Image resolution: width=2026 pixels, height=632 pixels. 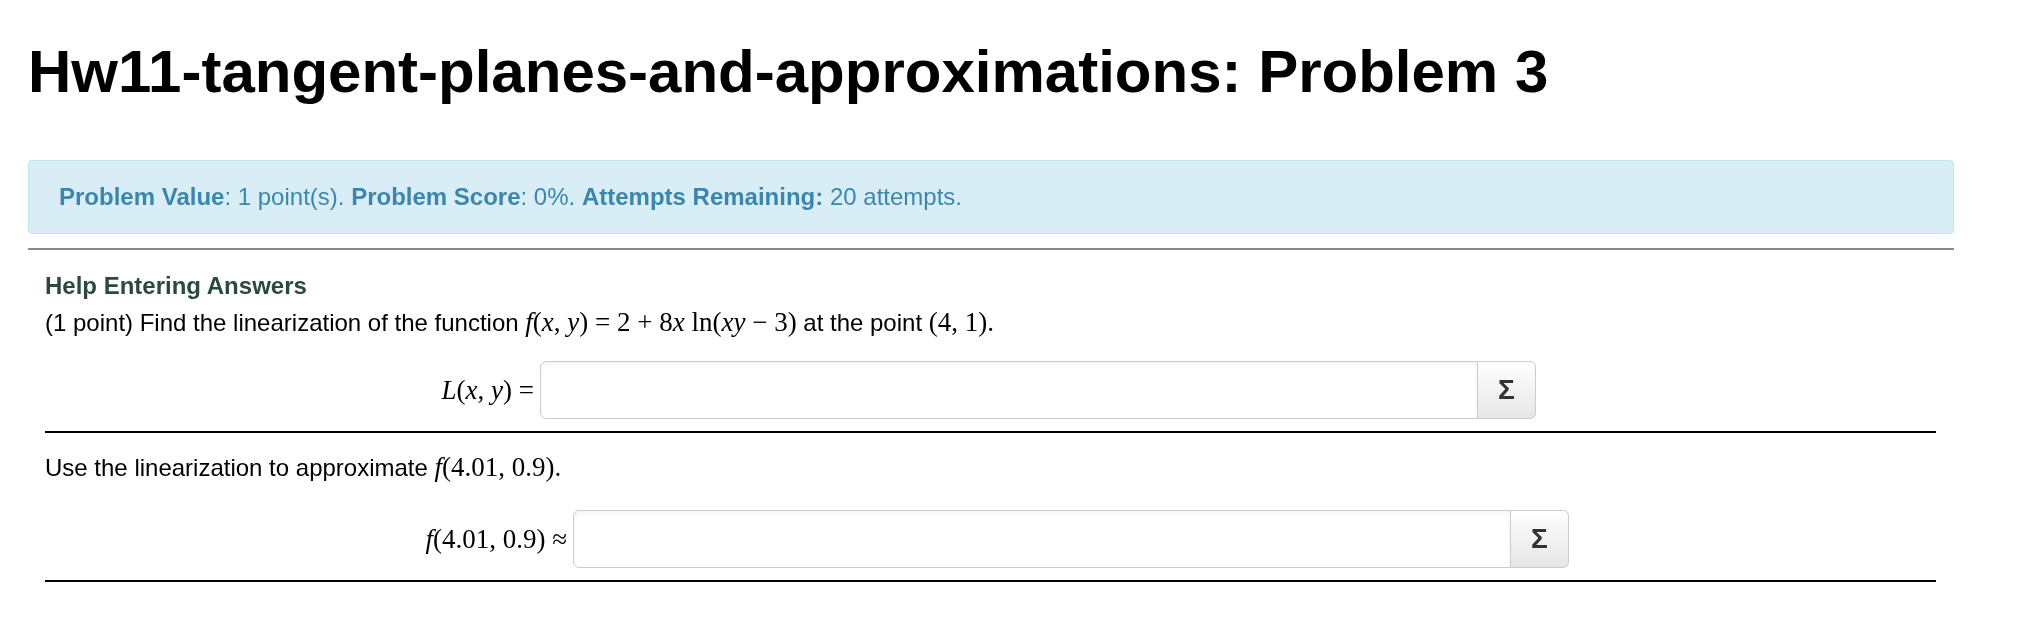 I want to click on help-link: Help Entering Answers, so click(x=176, y=286).